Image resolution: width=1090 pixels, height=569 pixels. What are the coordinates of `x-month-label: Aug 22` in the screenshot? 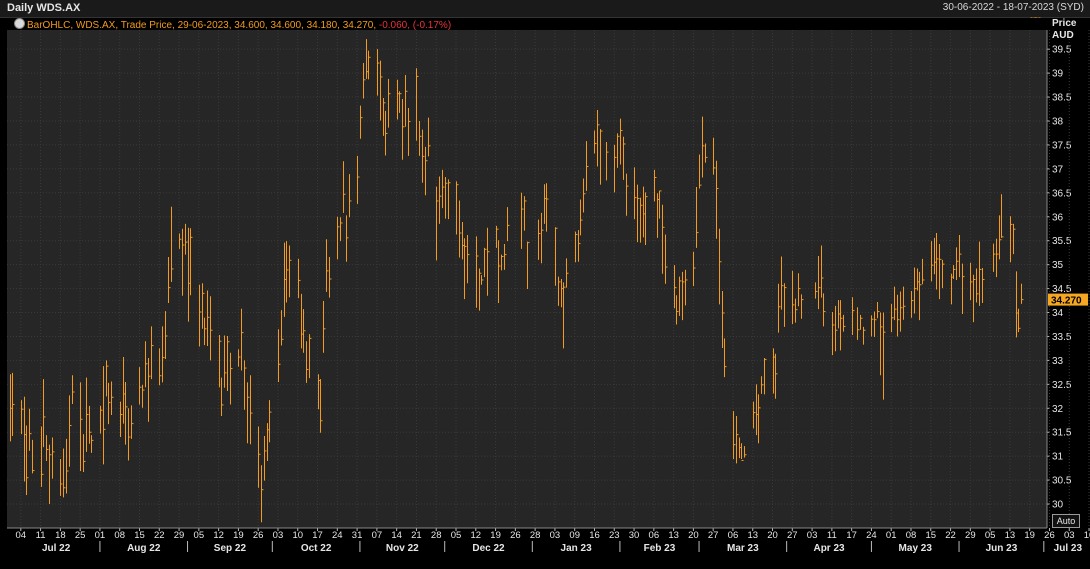 It's located at (144, 548).